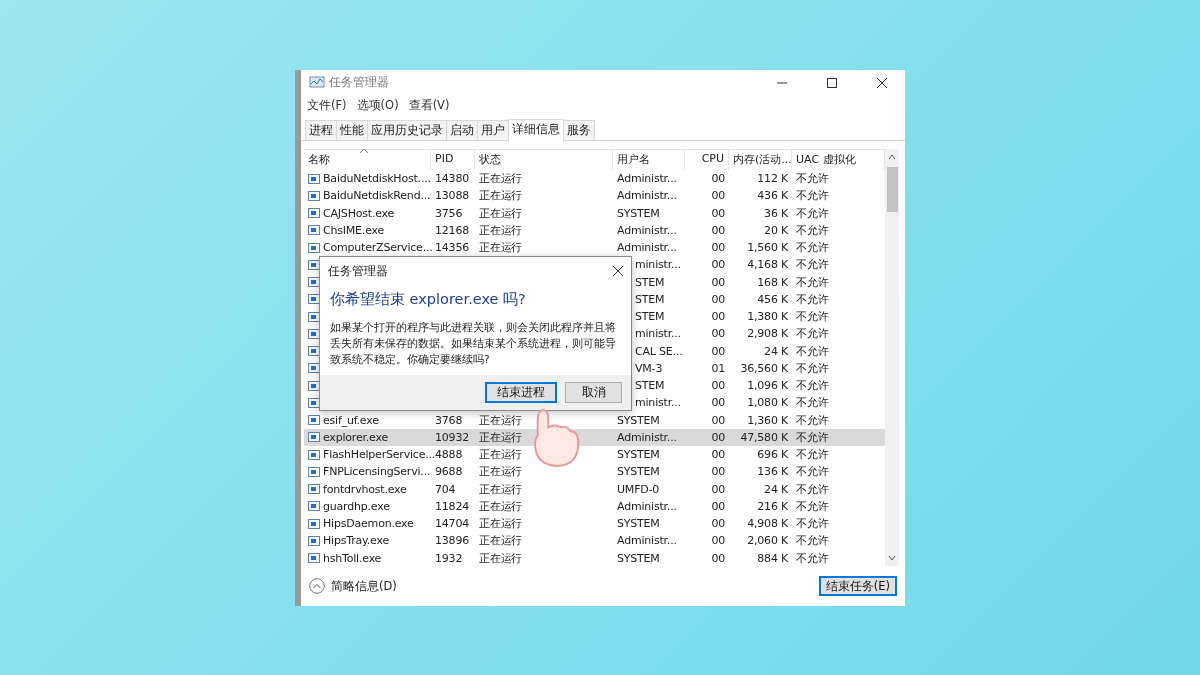 The height and width of the screenshot is (675, 1200). What do you see at coordinates (452, 524) in the screenshot?
I see `pid-cell: 14704` at bounding box center [452, 524].